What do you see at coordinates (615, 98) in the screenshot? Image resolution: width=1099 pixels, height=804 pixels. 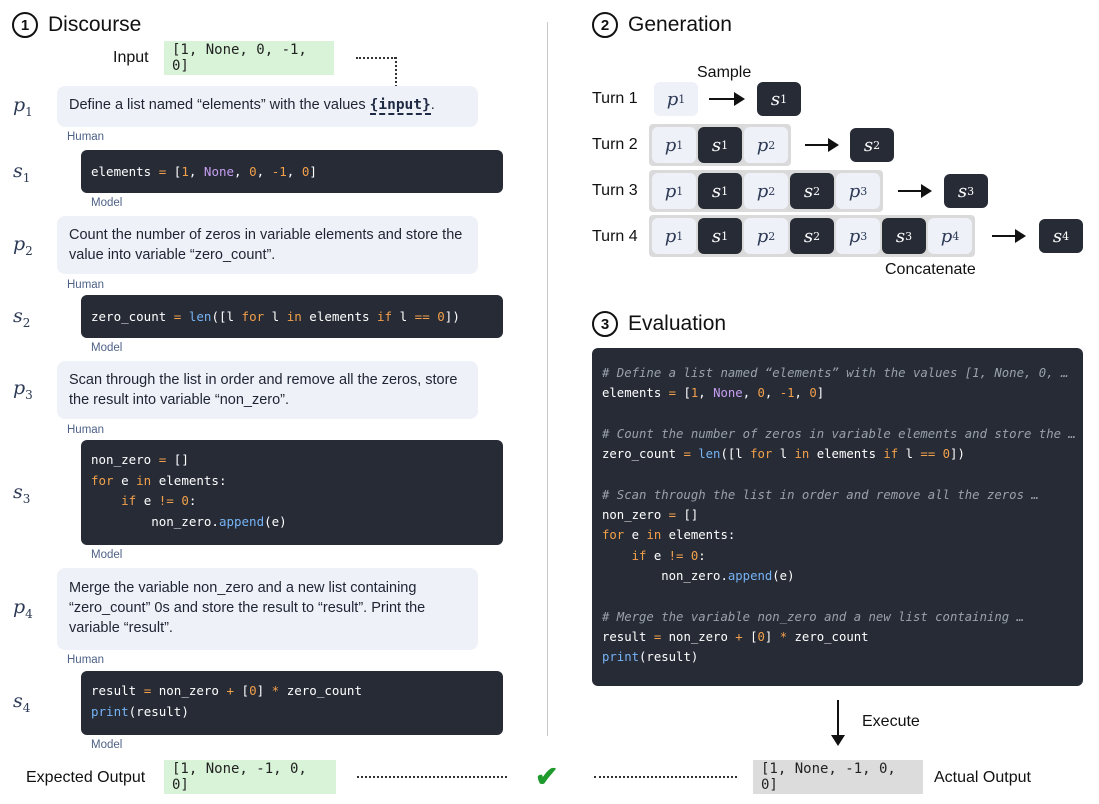 I see `turn-label-1: Turn 1` at bounding box center [615, 98].